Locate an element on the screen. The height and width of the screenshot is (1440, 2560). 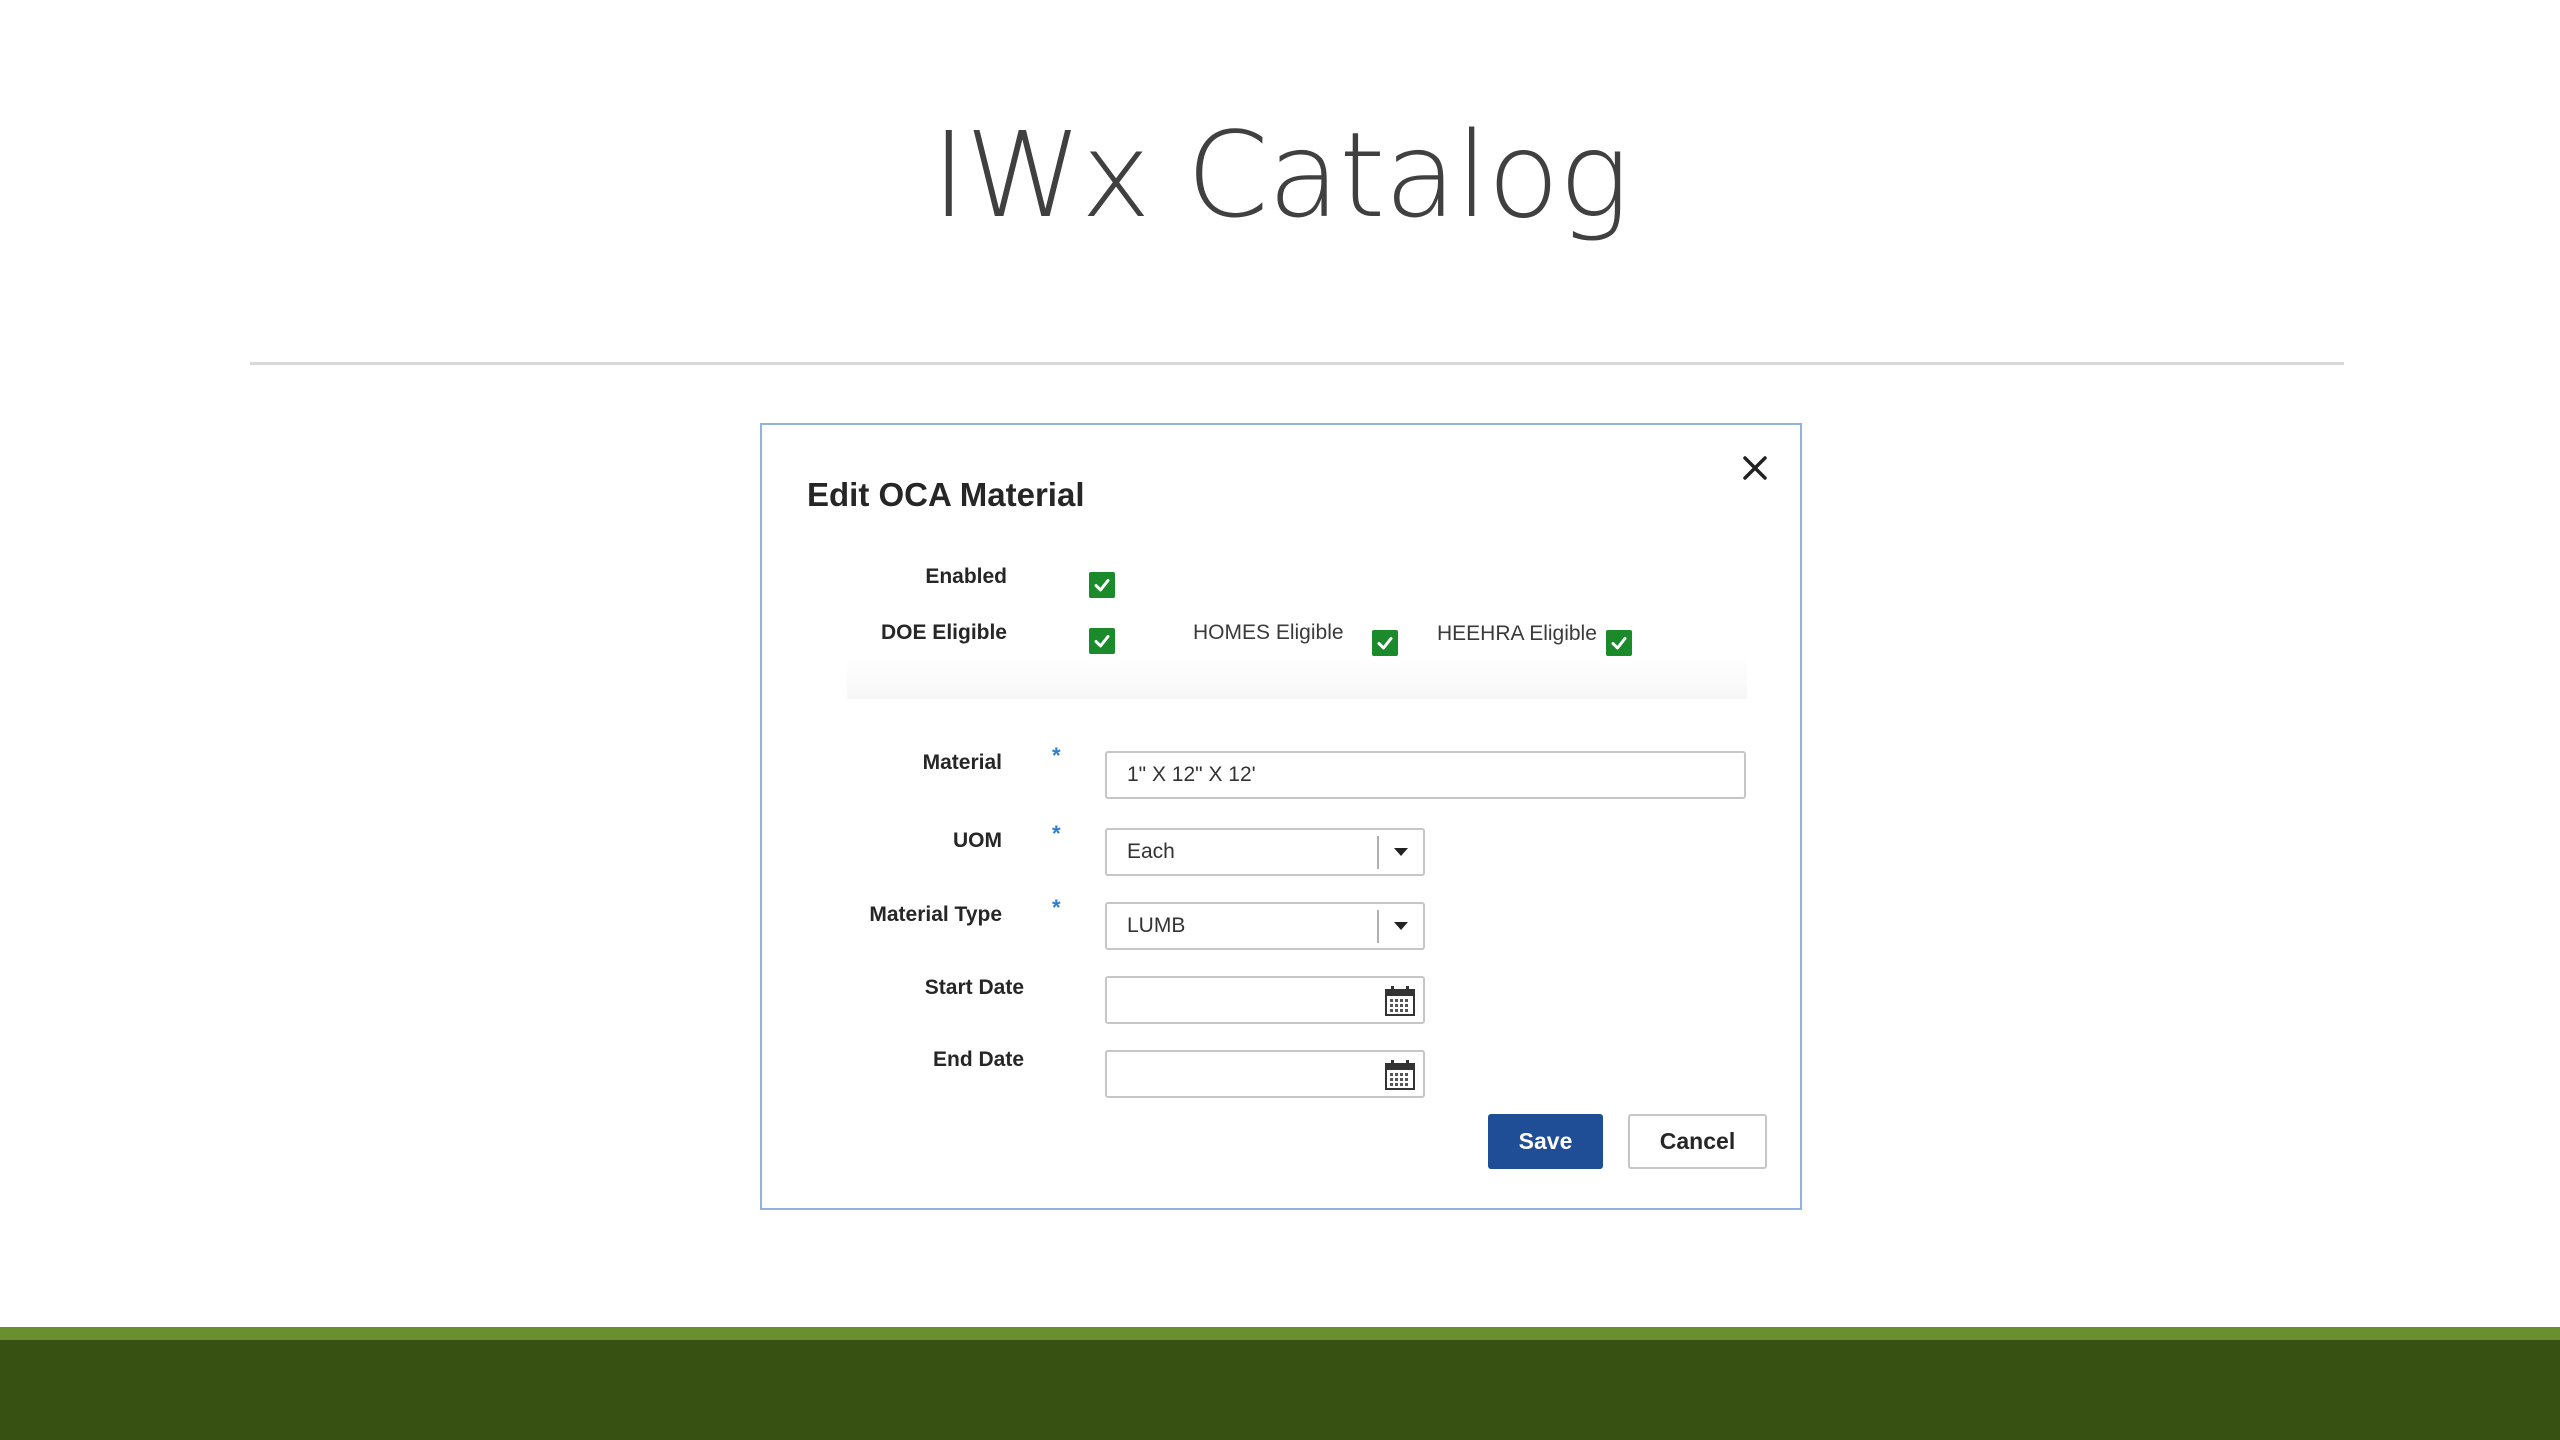
end-date-label: End Date is located at coordinates (978, 1059).